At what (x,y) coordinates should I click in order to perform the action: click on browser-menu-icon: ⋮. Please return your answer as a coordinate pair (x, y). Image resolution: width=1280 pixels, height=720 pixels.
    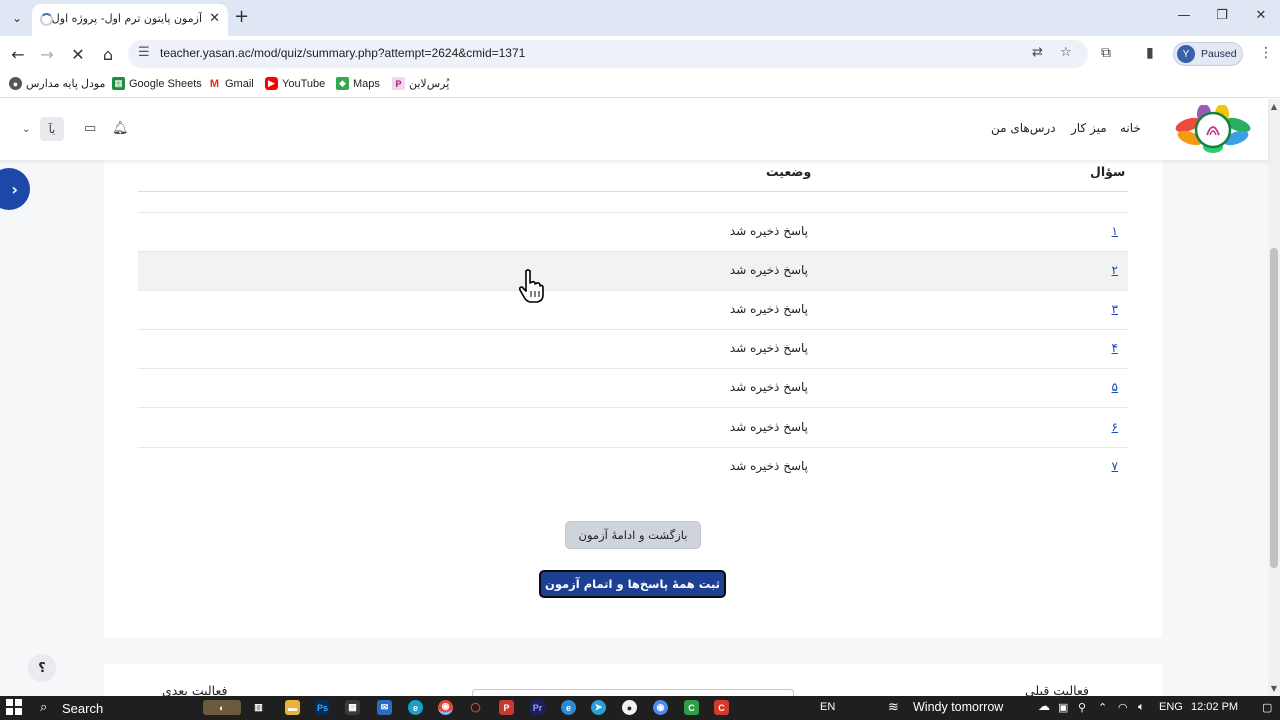
    Looking at the image, I should click on (1266, 53).